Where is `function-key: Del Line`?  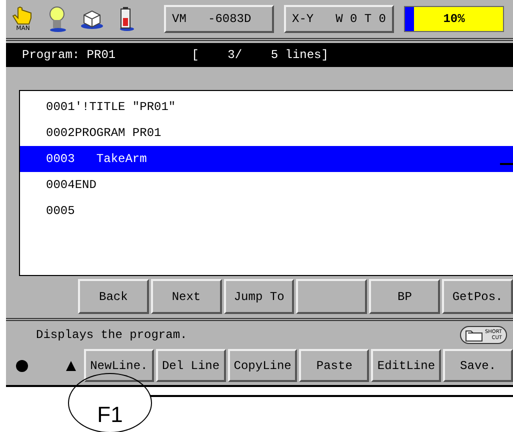 function-key: Del Line is located at coordinates (191, 365).